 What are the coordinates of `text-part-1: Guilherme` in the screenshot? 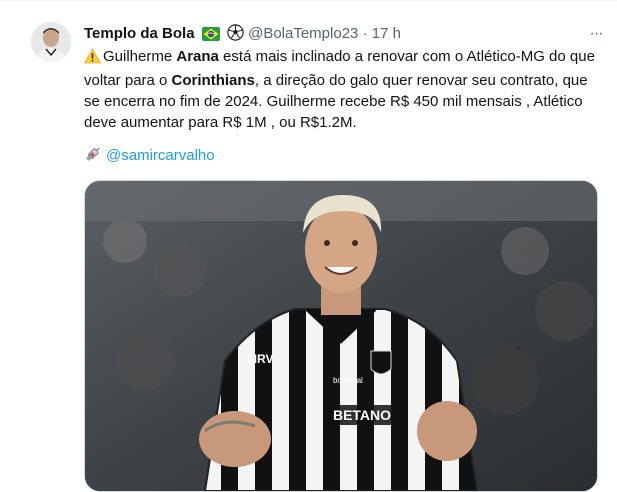 It's located at (140, 56).